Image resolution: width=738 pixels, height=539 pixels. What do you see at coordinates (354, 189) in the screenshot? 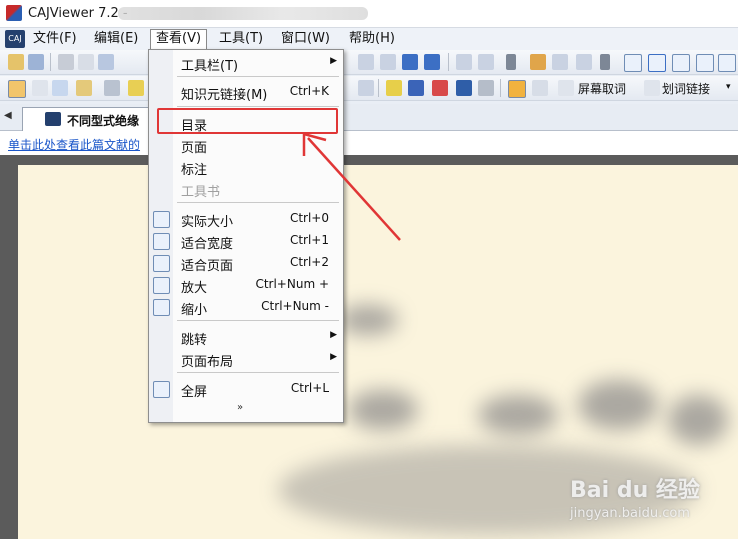
I see `arrow-line` at bounding box center [354, 189].